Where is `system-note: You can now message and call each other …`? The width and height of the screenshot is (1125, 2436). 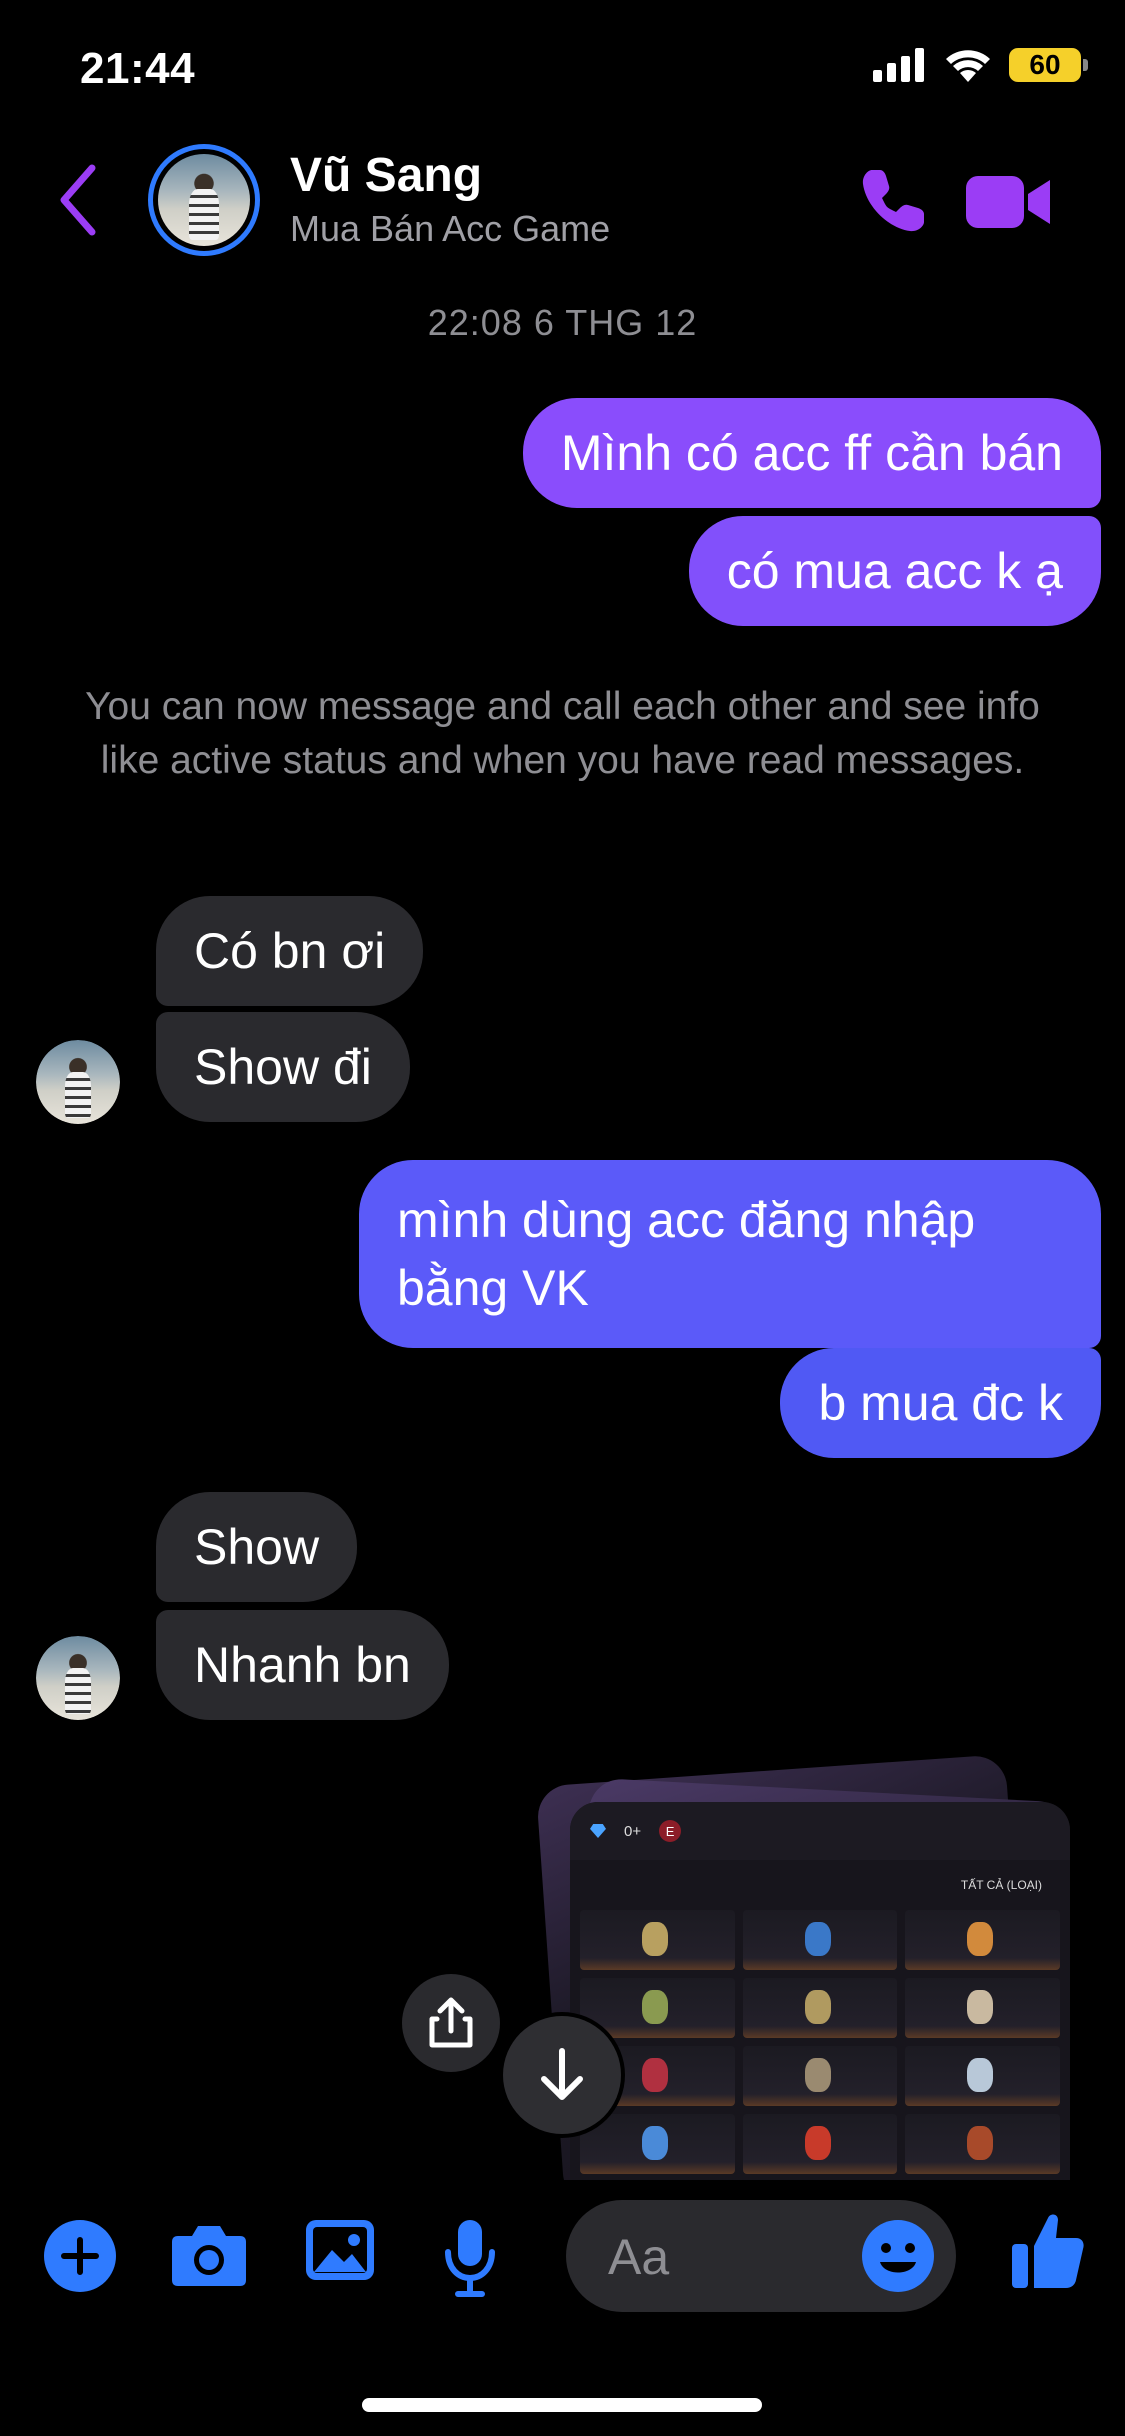 system-note: You can now message and call each other … is located at coordinates (562, 733).